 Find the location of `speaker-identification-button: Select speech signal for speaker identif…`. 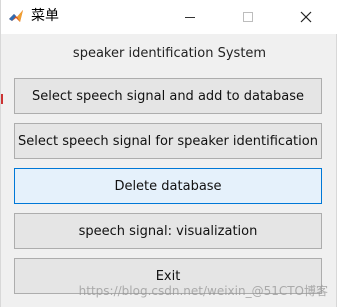

speaker-identification-button: Select speech signal for speaker identif… is located at coordinates (168, 141).